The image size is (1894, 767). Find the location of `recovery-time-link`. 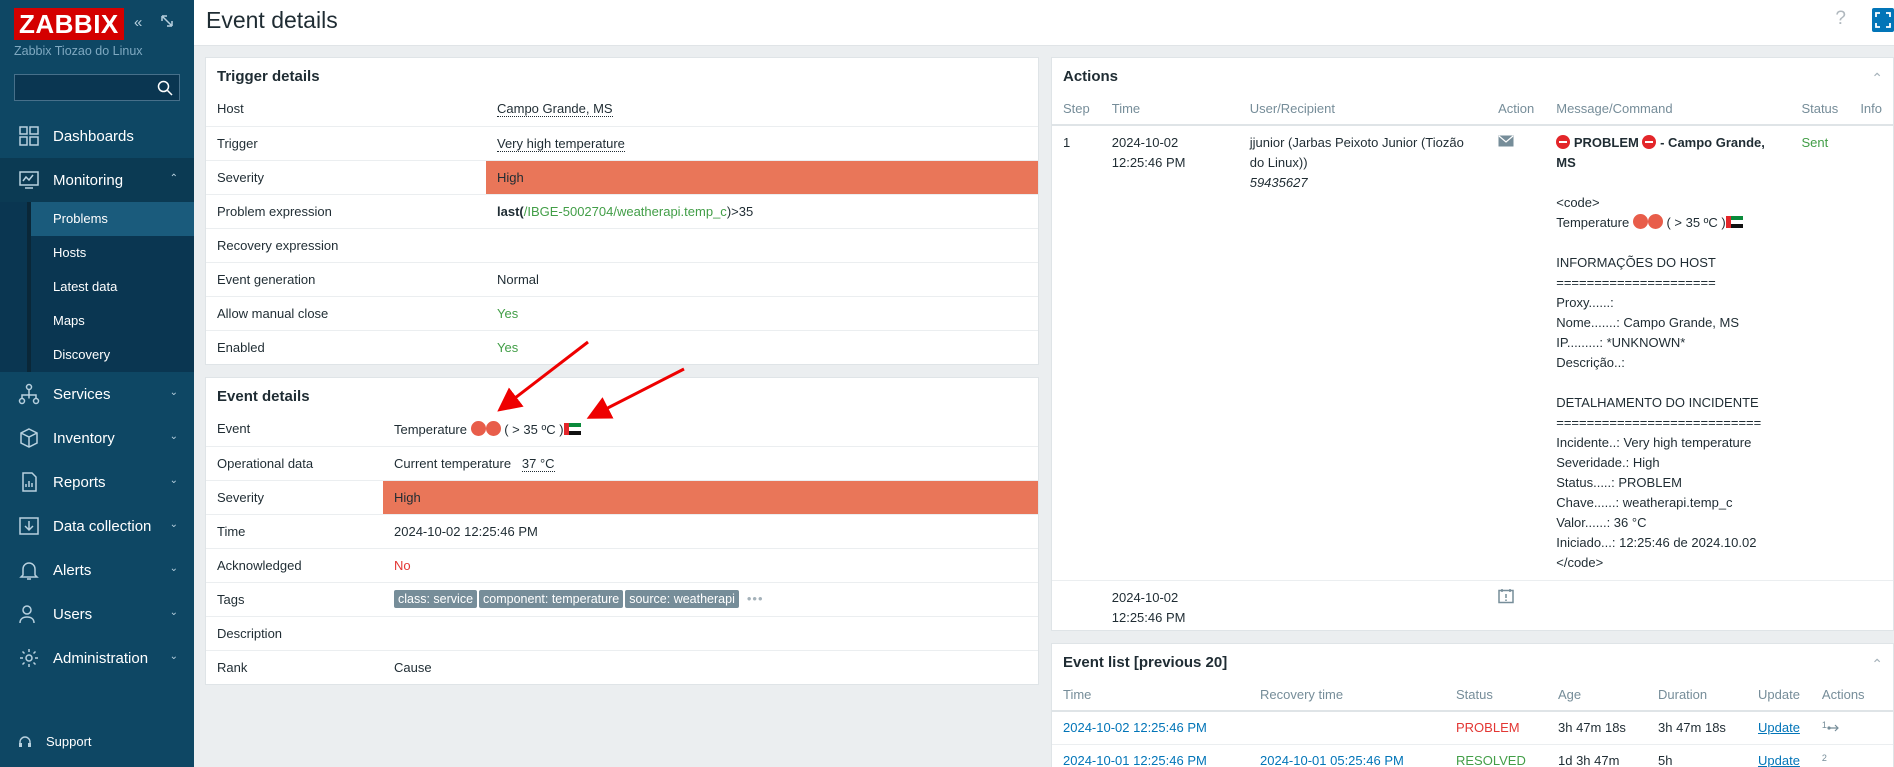

recovery-time-link is located at coordinates (1347, 728).